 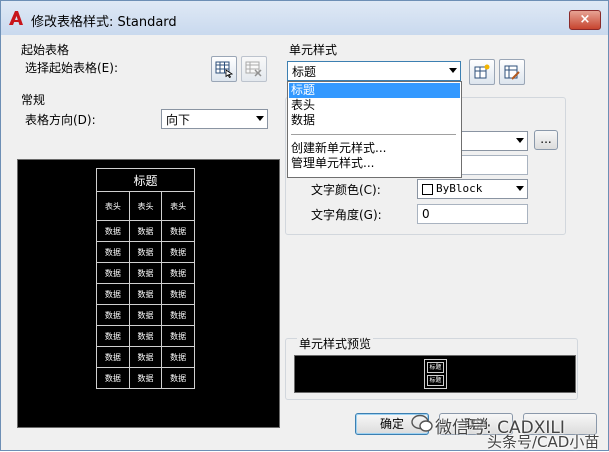 What do you see at coordinates (422, 423) in the screenshot?
I see `chat-icon` at bounding box center [422, 423].